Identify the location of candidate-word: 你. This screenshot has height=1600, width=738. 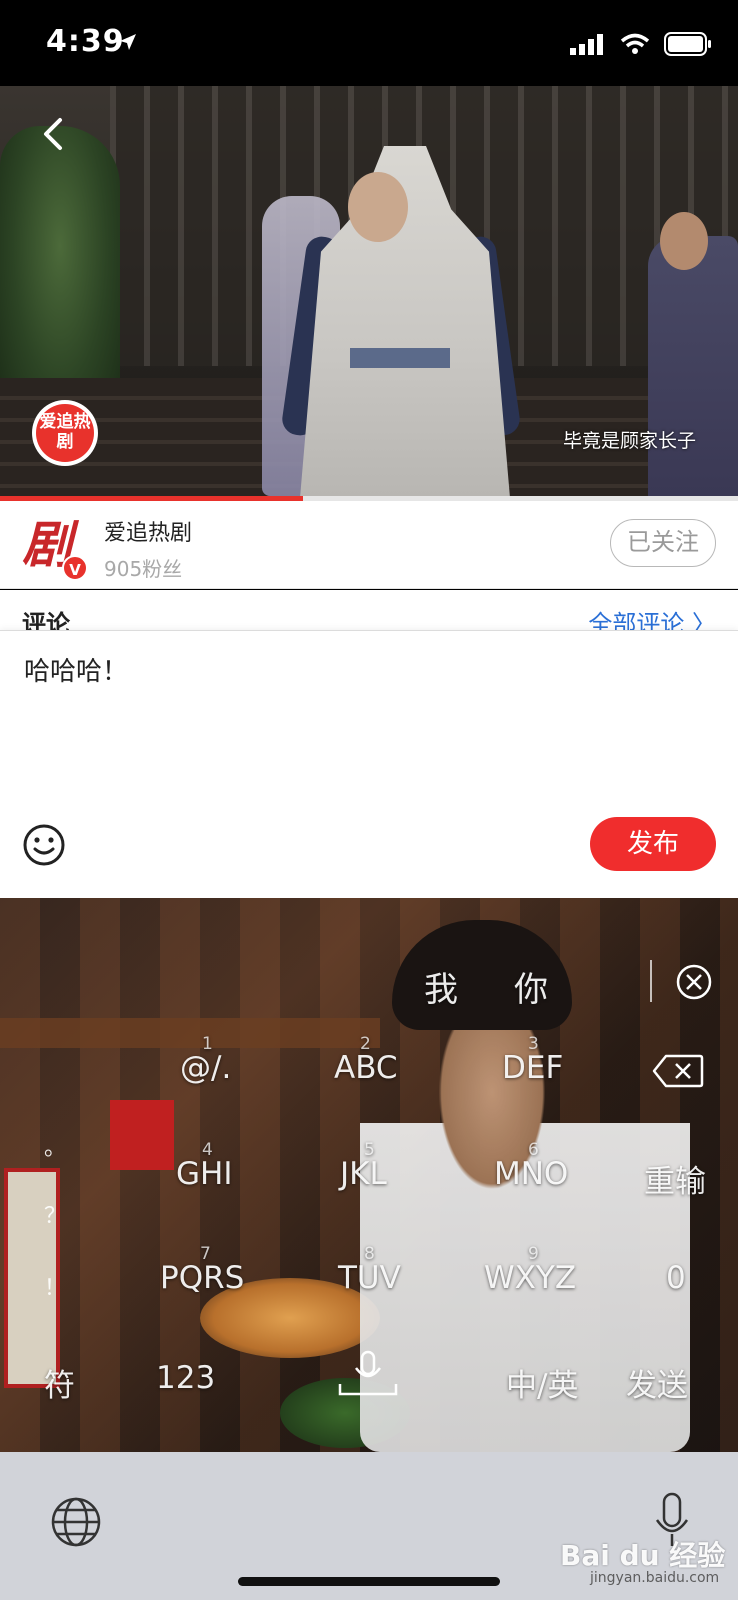
(531, 986).